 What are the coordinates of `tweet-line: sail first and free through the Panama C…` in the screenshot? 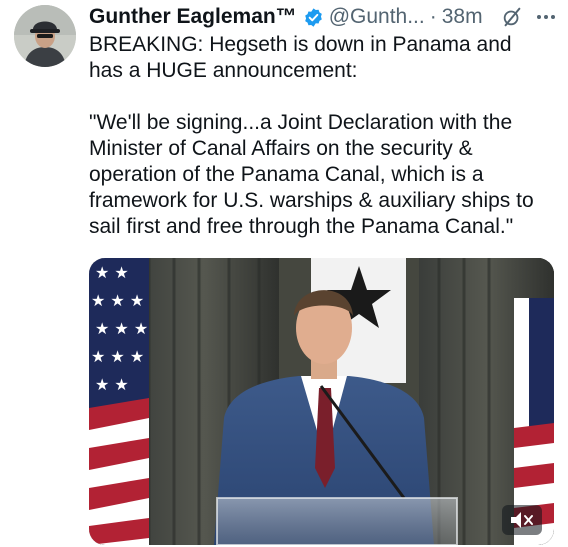 It's located at (301, 226).